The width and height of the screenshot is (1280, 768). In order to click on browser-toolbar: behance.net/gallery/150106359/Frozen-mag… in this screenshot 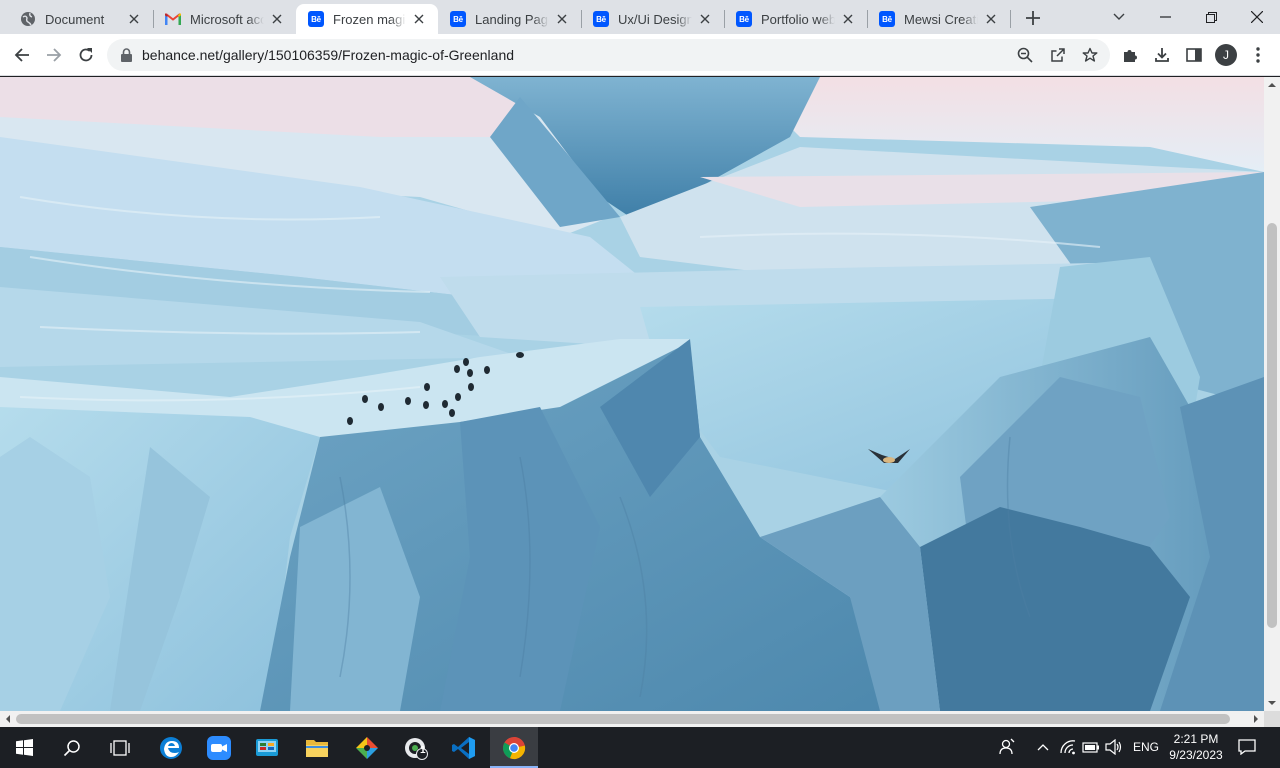, I will do `click(640, 55)`.